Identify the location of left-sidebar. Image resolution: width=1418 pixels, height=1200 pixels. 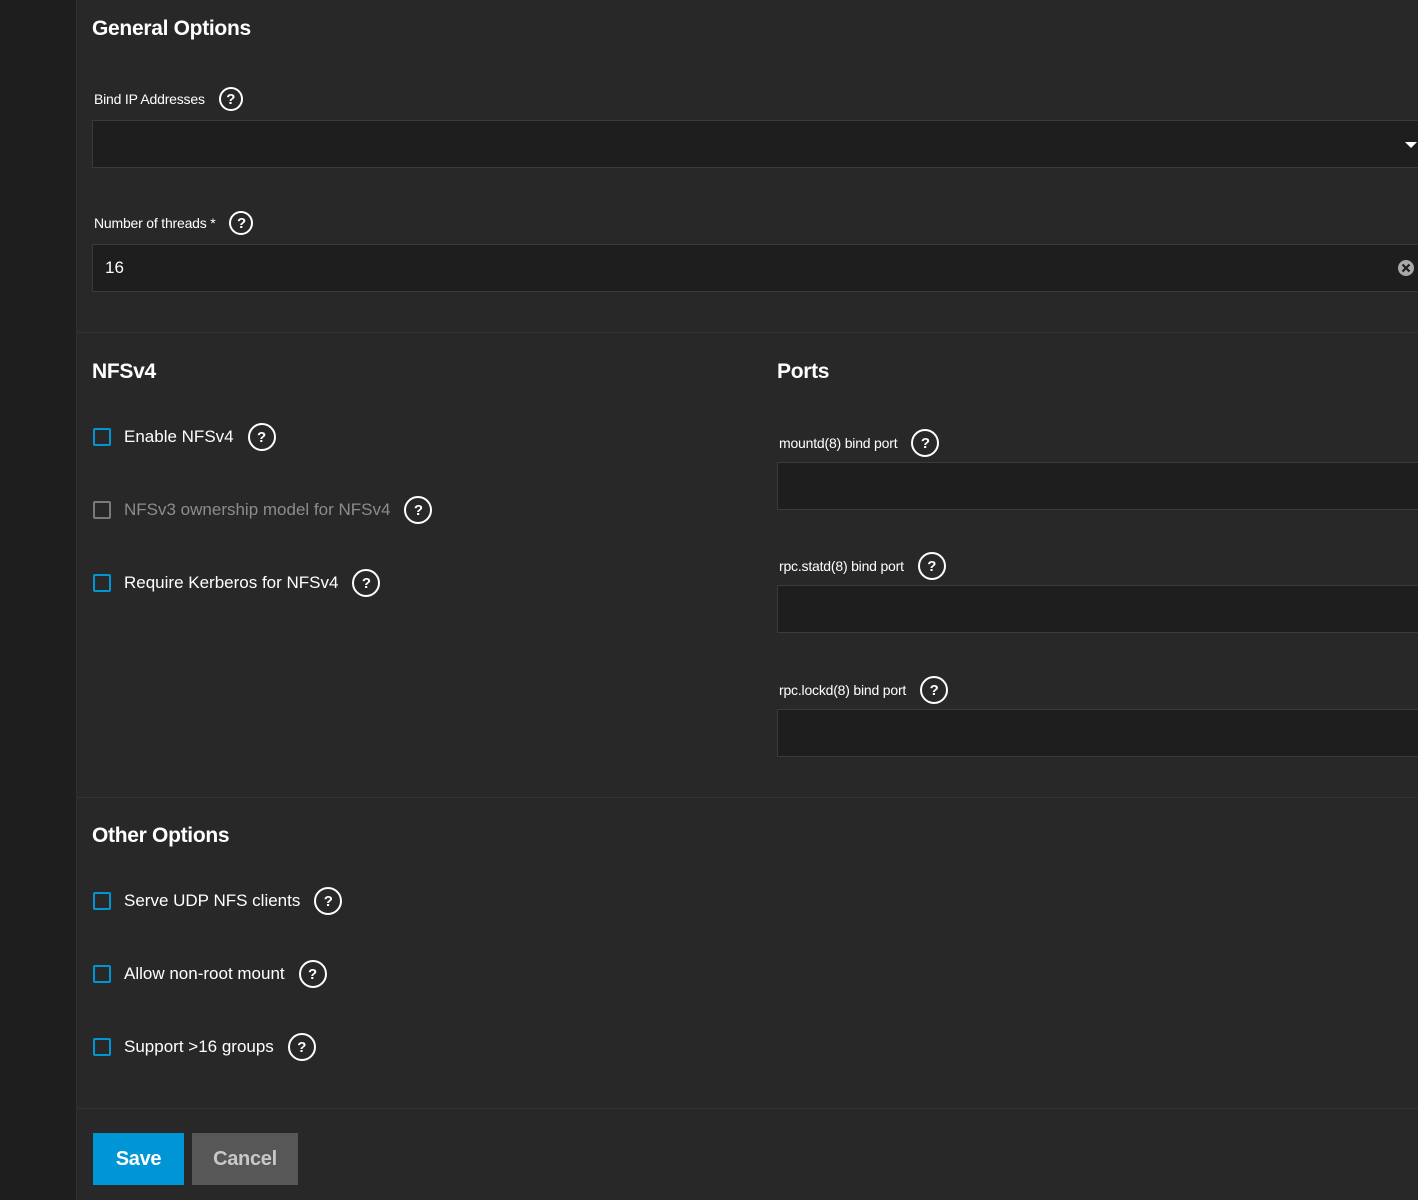
(38, 600).